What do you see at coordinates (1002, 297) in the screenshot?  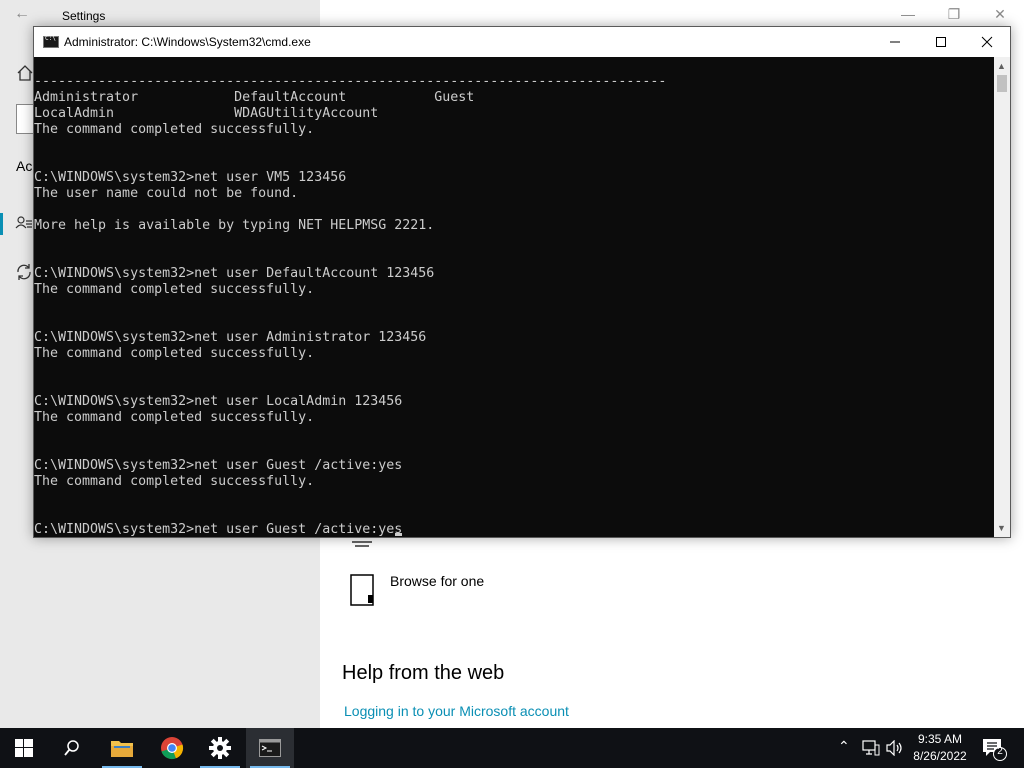 I see `vertical-scrollbar: ▲ ▼` at bounding box center [1002, 297].